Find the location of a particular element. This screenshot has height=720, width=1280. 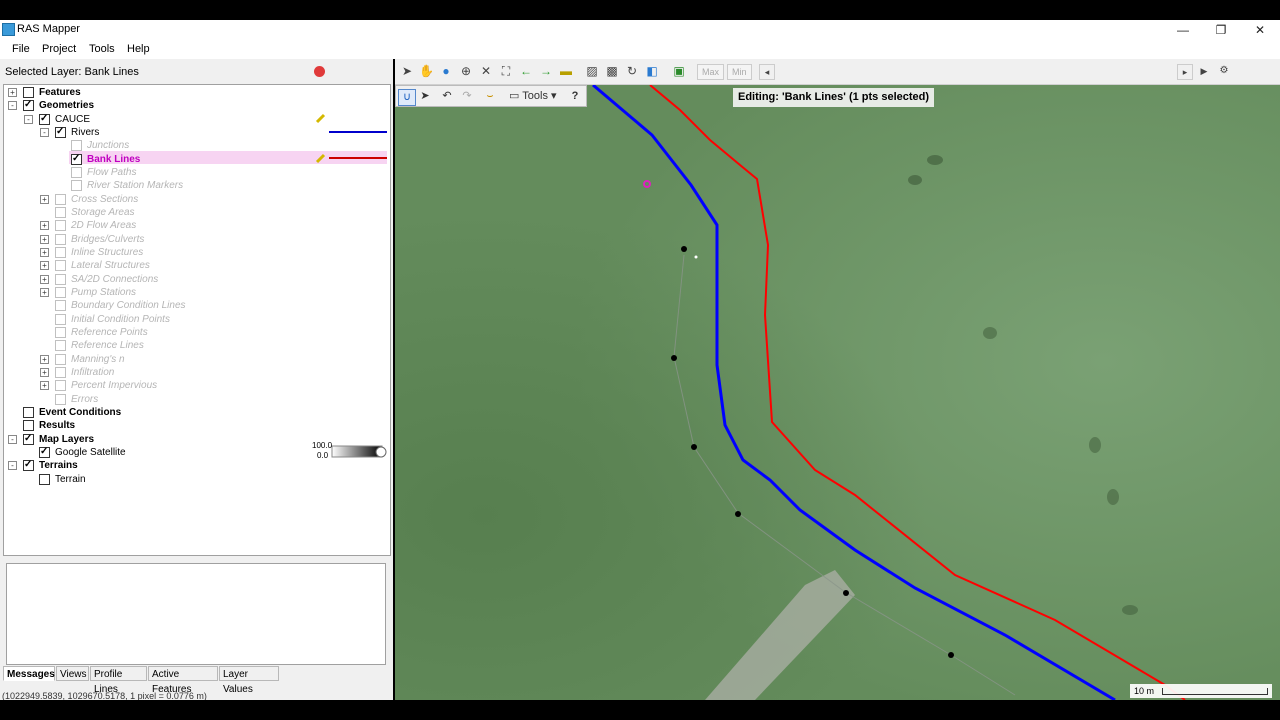

selected-layer-label: Selected Layer: Bank Lines is located at coordinates (72, 72).